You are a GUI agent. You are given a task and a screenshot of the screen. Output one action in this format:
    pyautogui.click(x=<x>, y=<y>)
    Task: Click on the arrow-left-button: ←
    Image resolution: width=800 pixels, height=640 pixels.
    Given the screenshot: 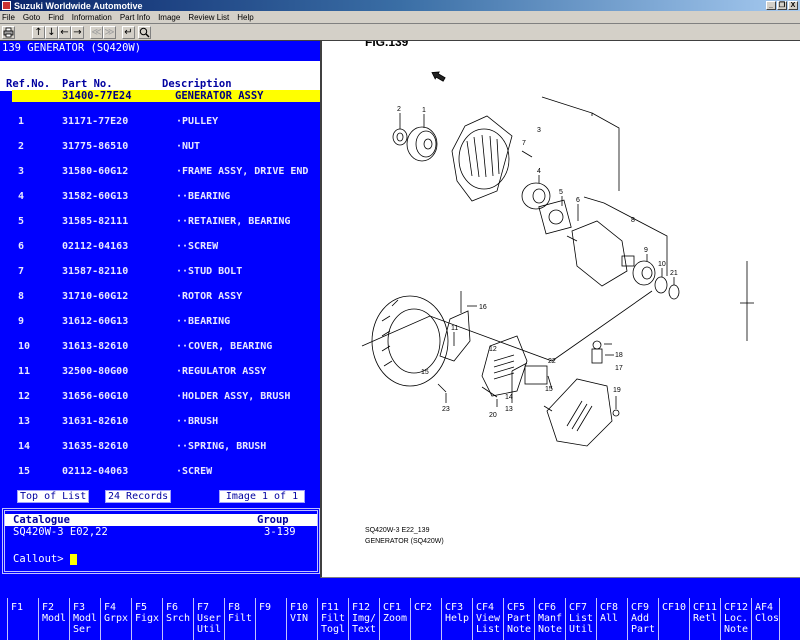 What is the action you would take?
    pyautogui.click(x=64, y=32)
    